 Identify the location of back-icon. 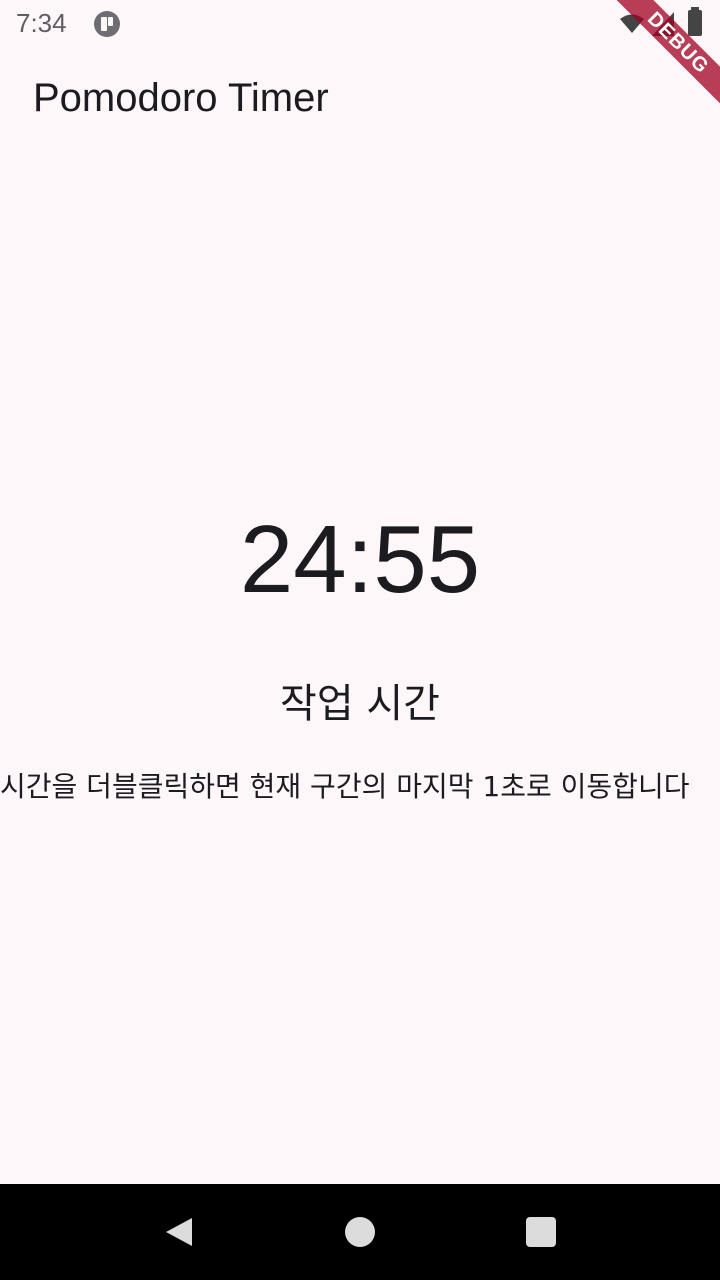
(179, 1232).